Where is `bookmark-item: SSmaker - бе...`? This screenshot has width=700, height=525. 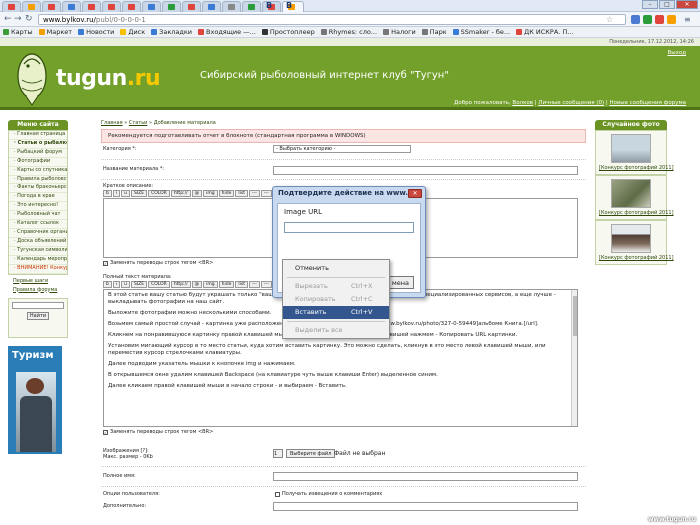
bookmark-item: SSmaker - бе... is located at coordinates (481, 32).